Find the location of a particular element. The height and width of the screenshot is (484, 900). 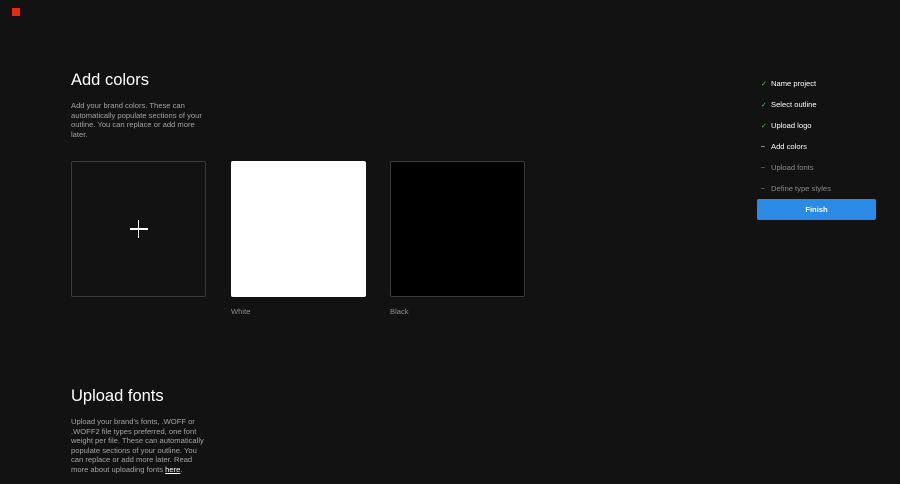

swatch-label-black: Black is located at coordinates (399, 311).